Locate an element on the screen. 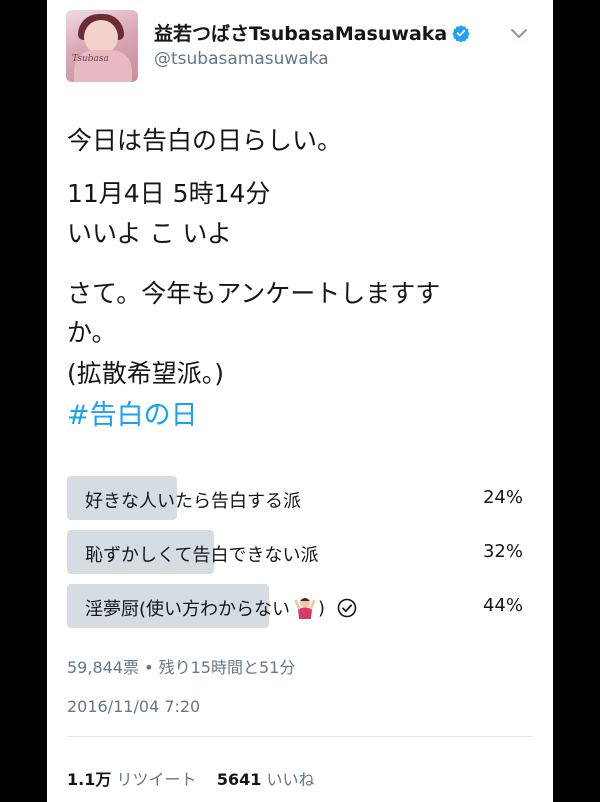 The height and width of the screenshot is (802, 600). author-line: 益若つばさTsubasaMasuwaka is located at coordinates (312, 32).